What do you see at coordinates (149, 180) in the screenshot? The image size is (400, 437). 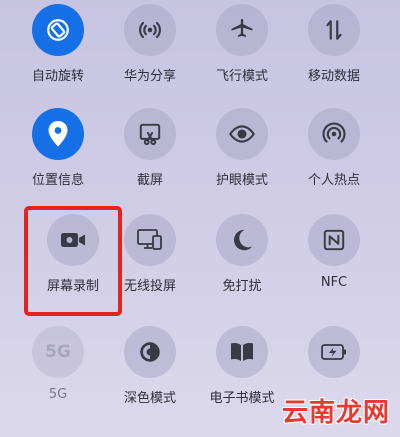 I see `tile-label: 截屏` at bounding box center [149, 180].